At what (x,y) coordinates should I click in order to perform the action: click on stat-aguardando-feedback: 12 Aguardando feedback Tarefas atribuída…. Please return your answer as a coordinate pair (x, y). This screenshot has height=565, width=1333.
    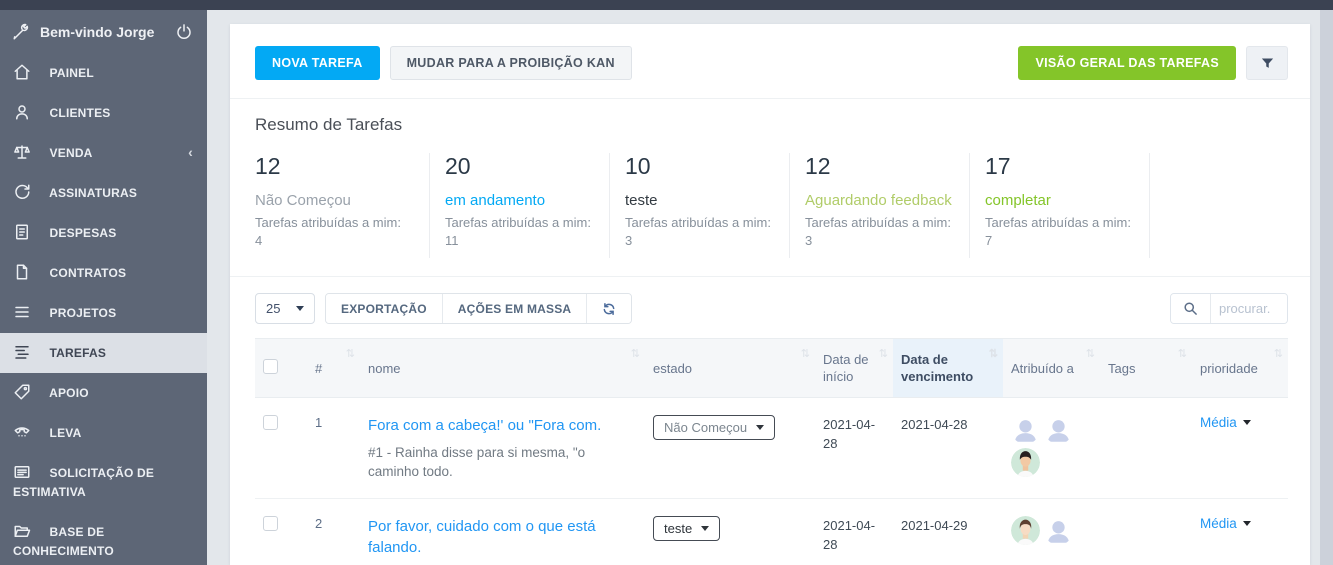
    Looking at the image, I should click on (880, 205).